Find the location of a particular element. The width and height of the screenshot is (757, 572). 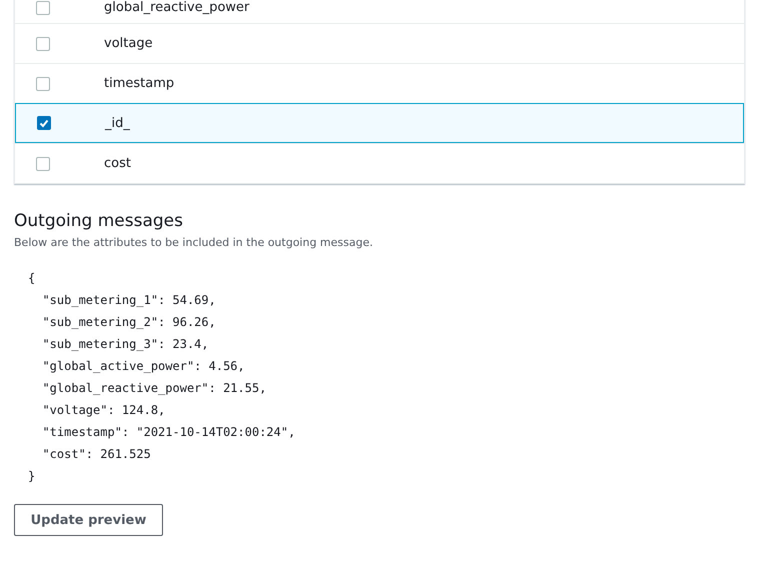

update-preview-button: Update preview is located at coordinates (88, 520).